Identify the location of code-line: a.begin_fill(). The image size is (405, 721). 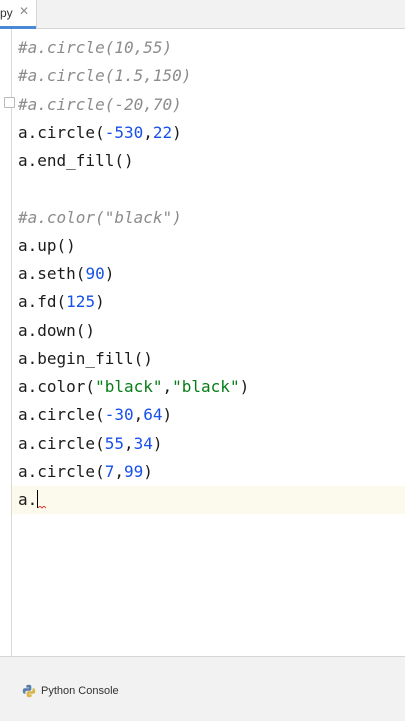
(85, 359).